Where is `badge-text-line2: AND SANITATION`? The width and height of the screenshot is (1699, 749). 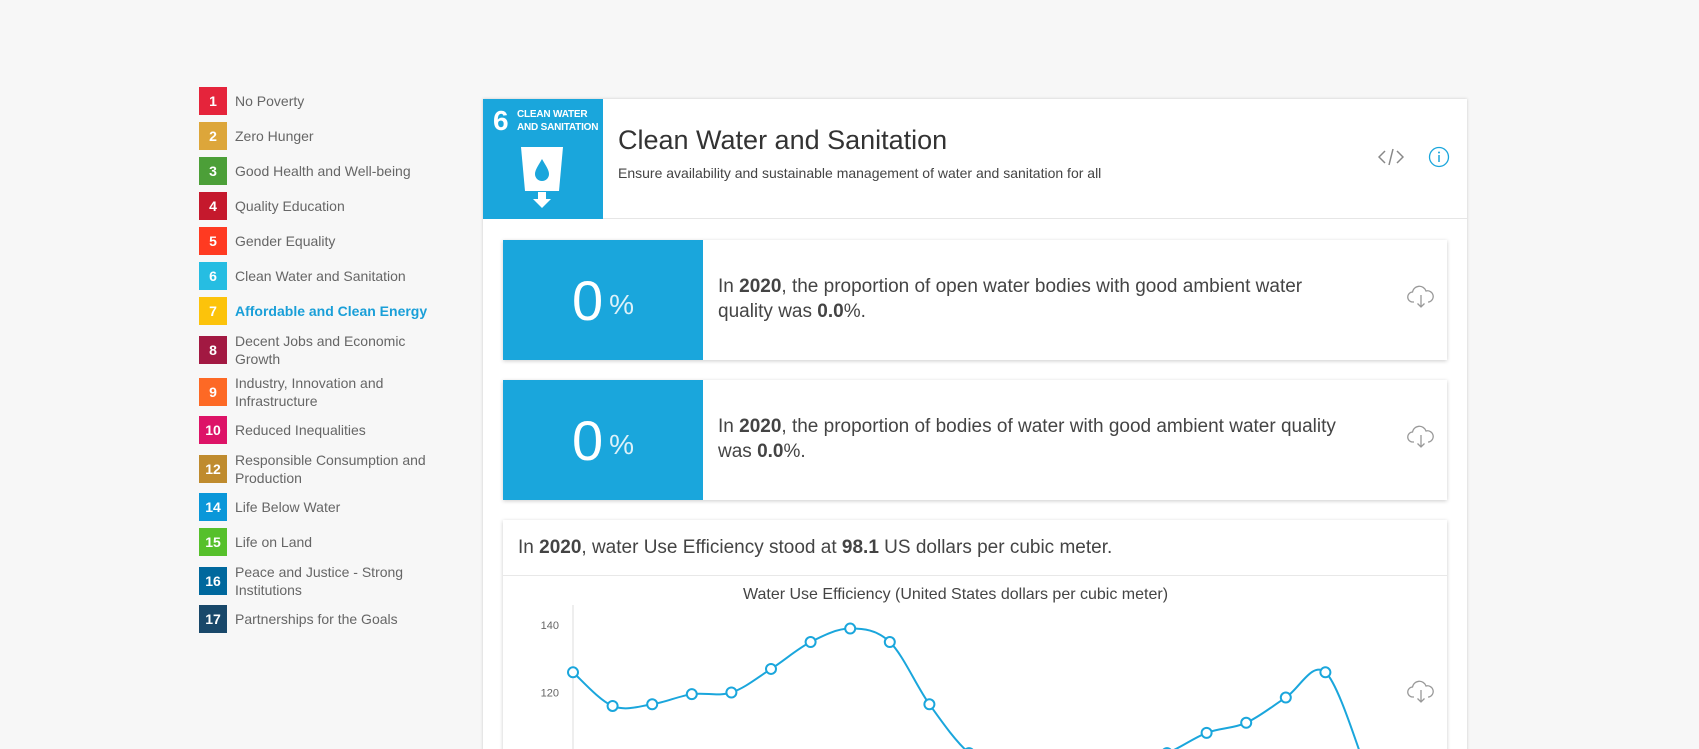
badge-text-line2: AND SANITATION is located at coordinates (558, 127).